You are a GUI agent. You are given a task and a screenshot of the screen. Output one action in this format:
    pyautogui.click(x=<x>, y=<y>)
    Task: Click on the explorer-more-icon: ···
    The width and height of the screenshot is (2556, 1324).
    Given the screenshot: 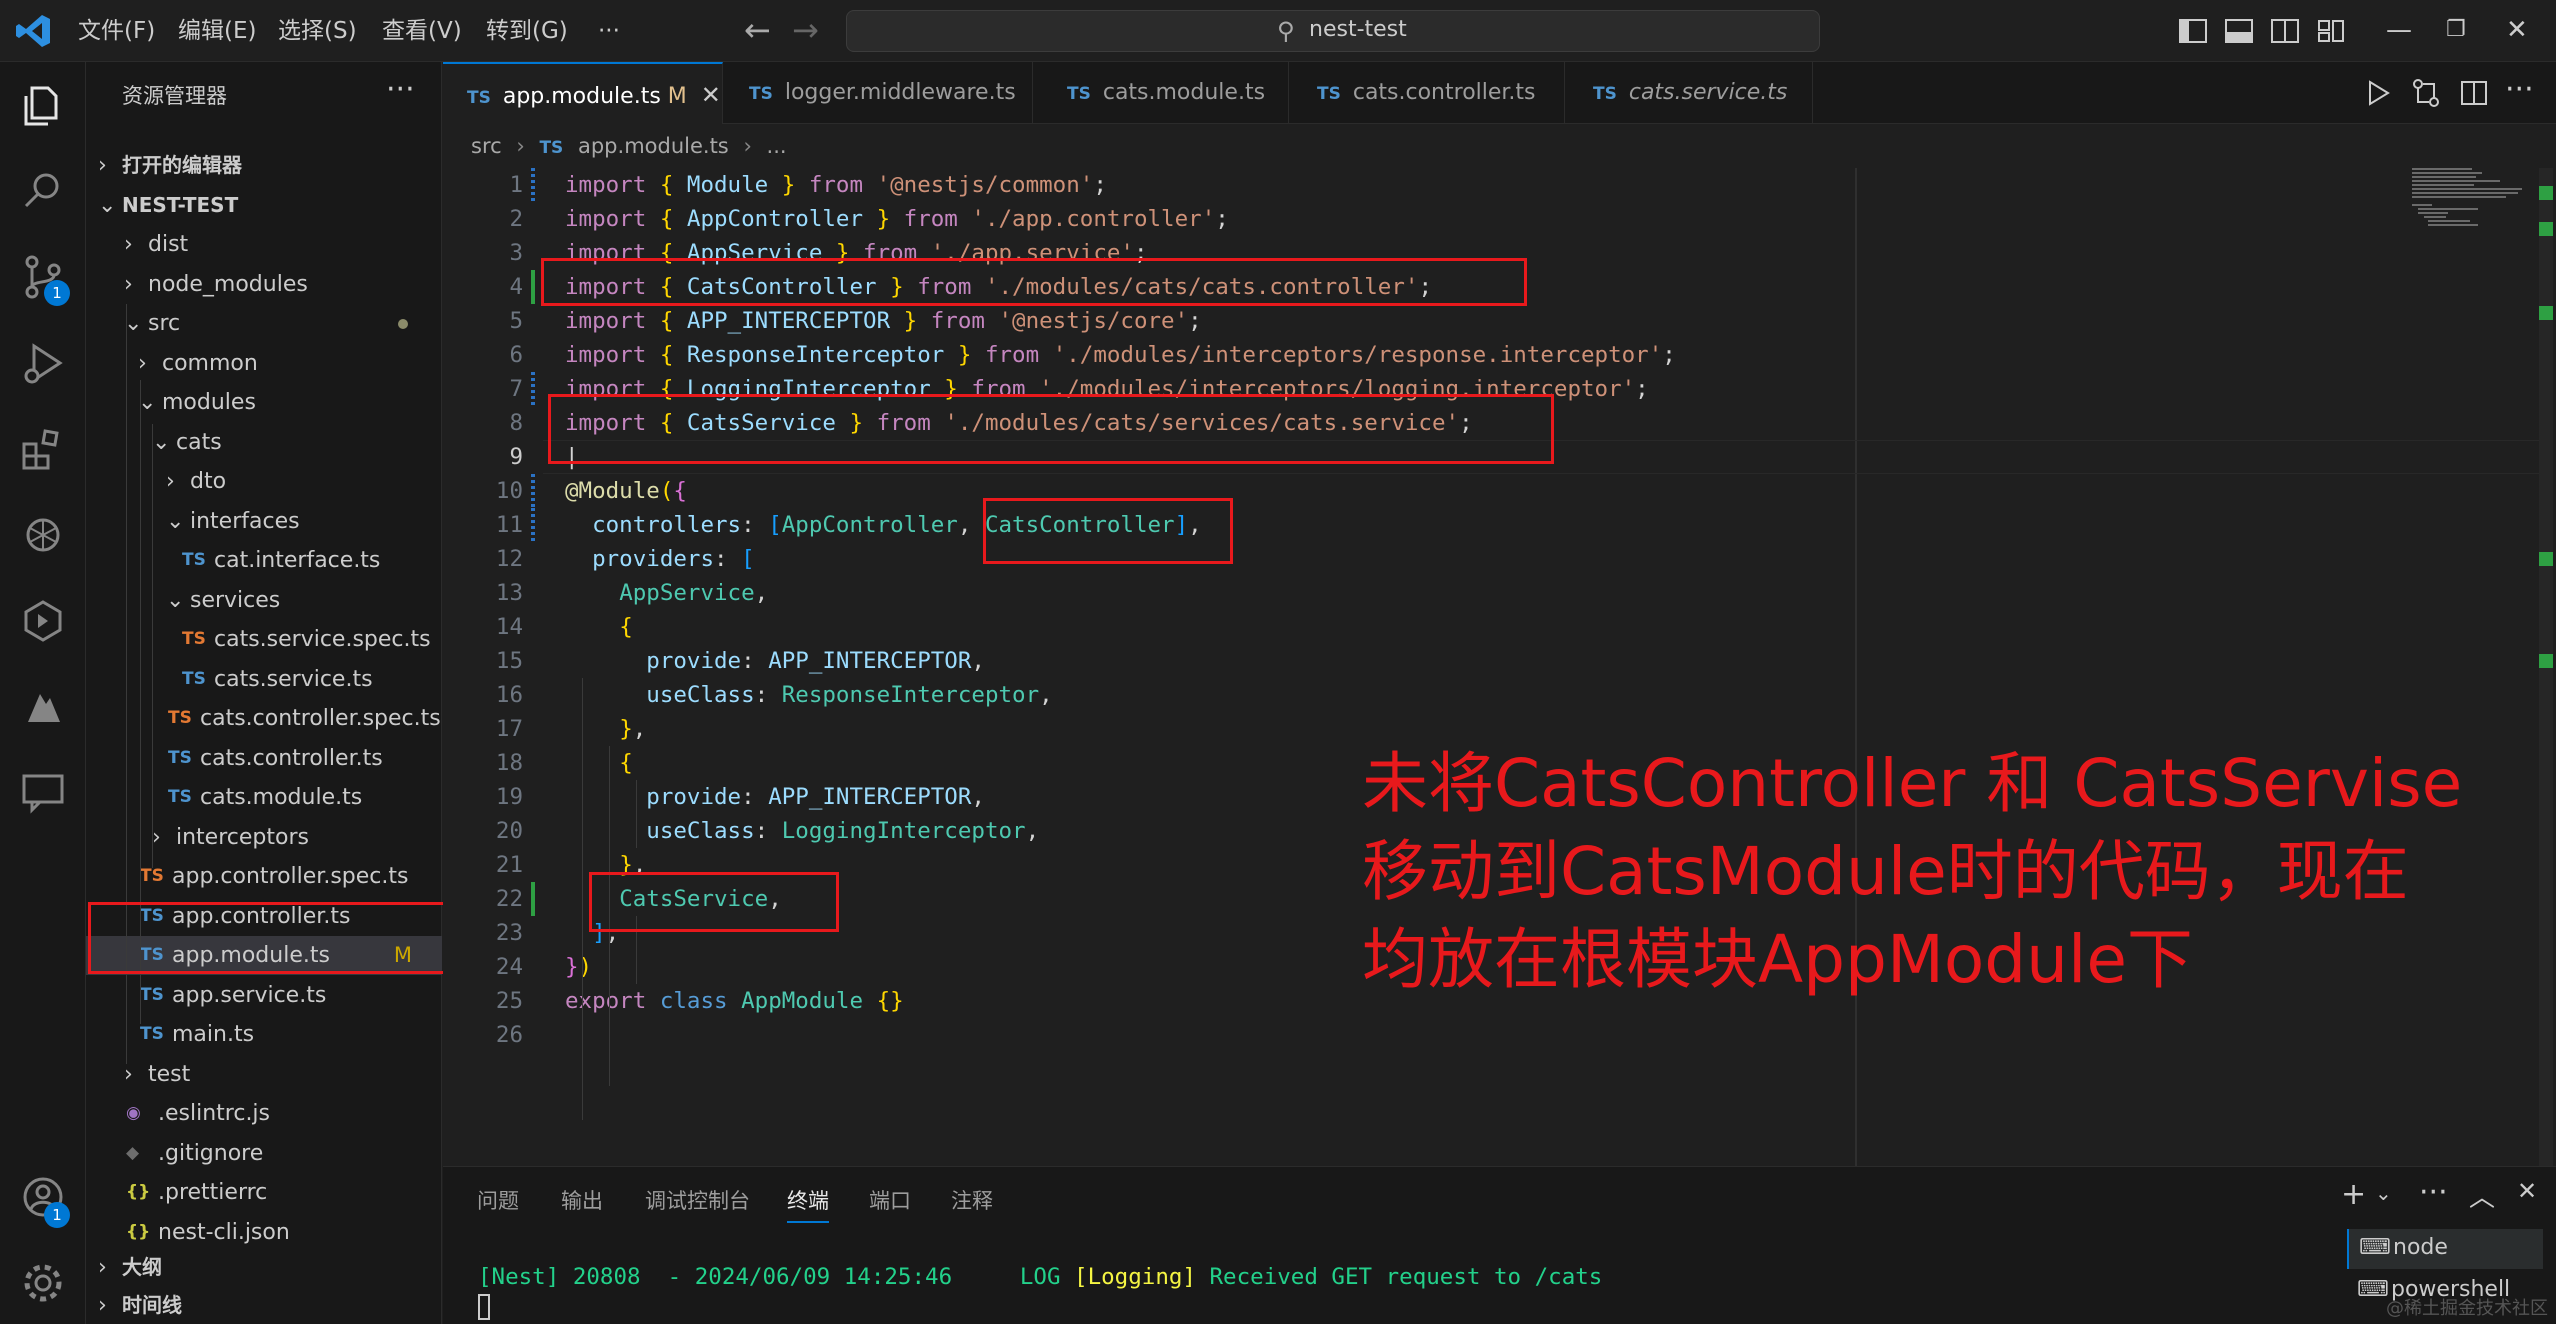 What is the action you would take?
    pyautogui.click(x=400, y=89)
    